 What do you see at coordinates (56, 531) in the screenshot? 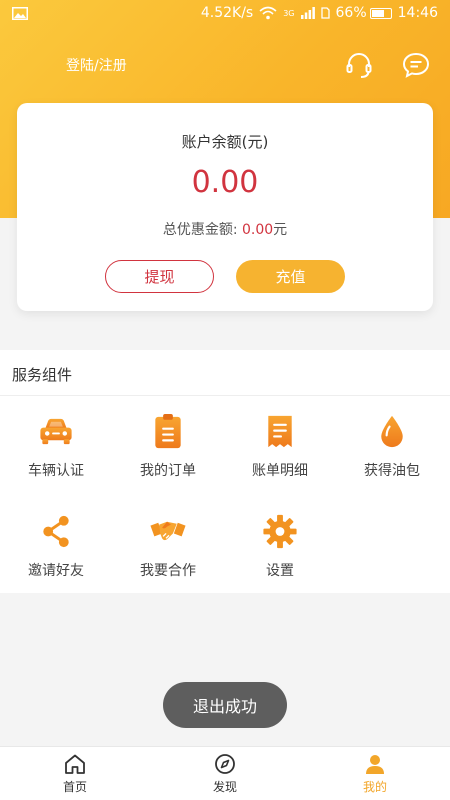
I see `share-icon` at bounding box center [56, 531].